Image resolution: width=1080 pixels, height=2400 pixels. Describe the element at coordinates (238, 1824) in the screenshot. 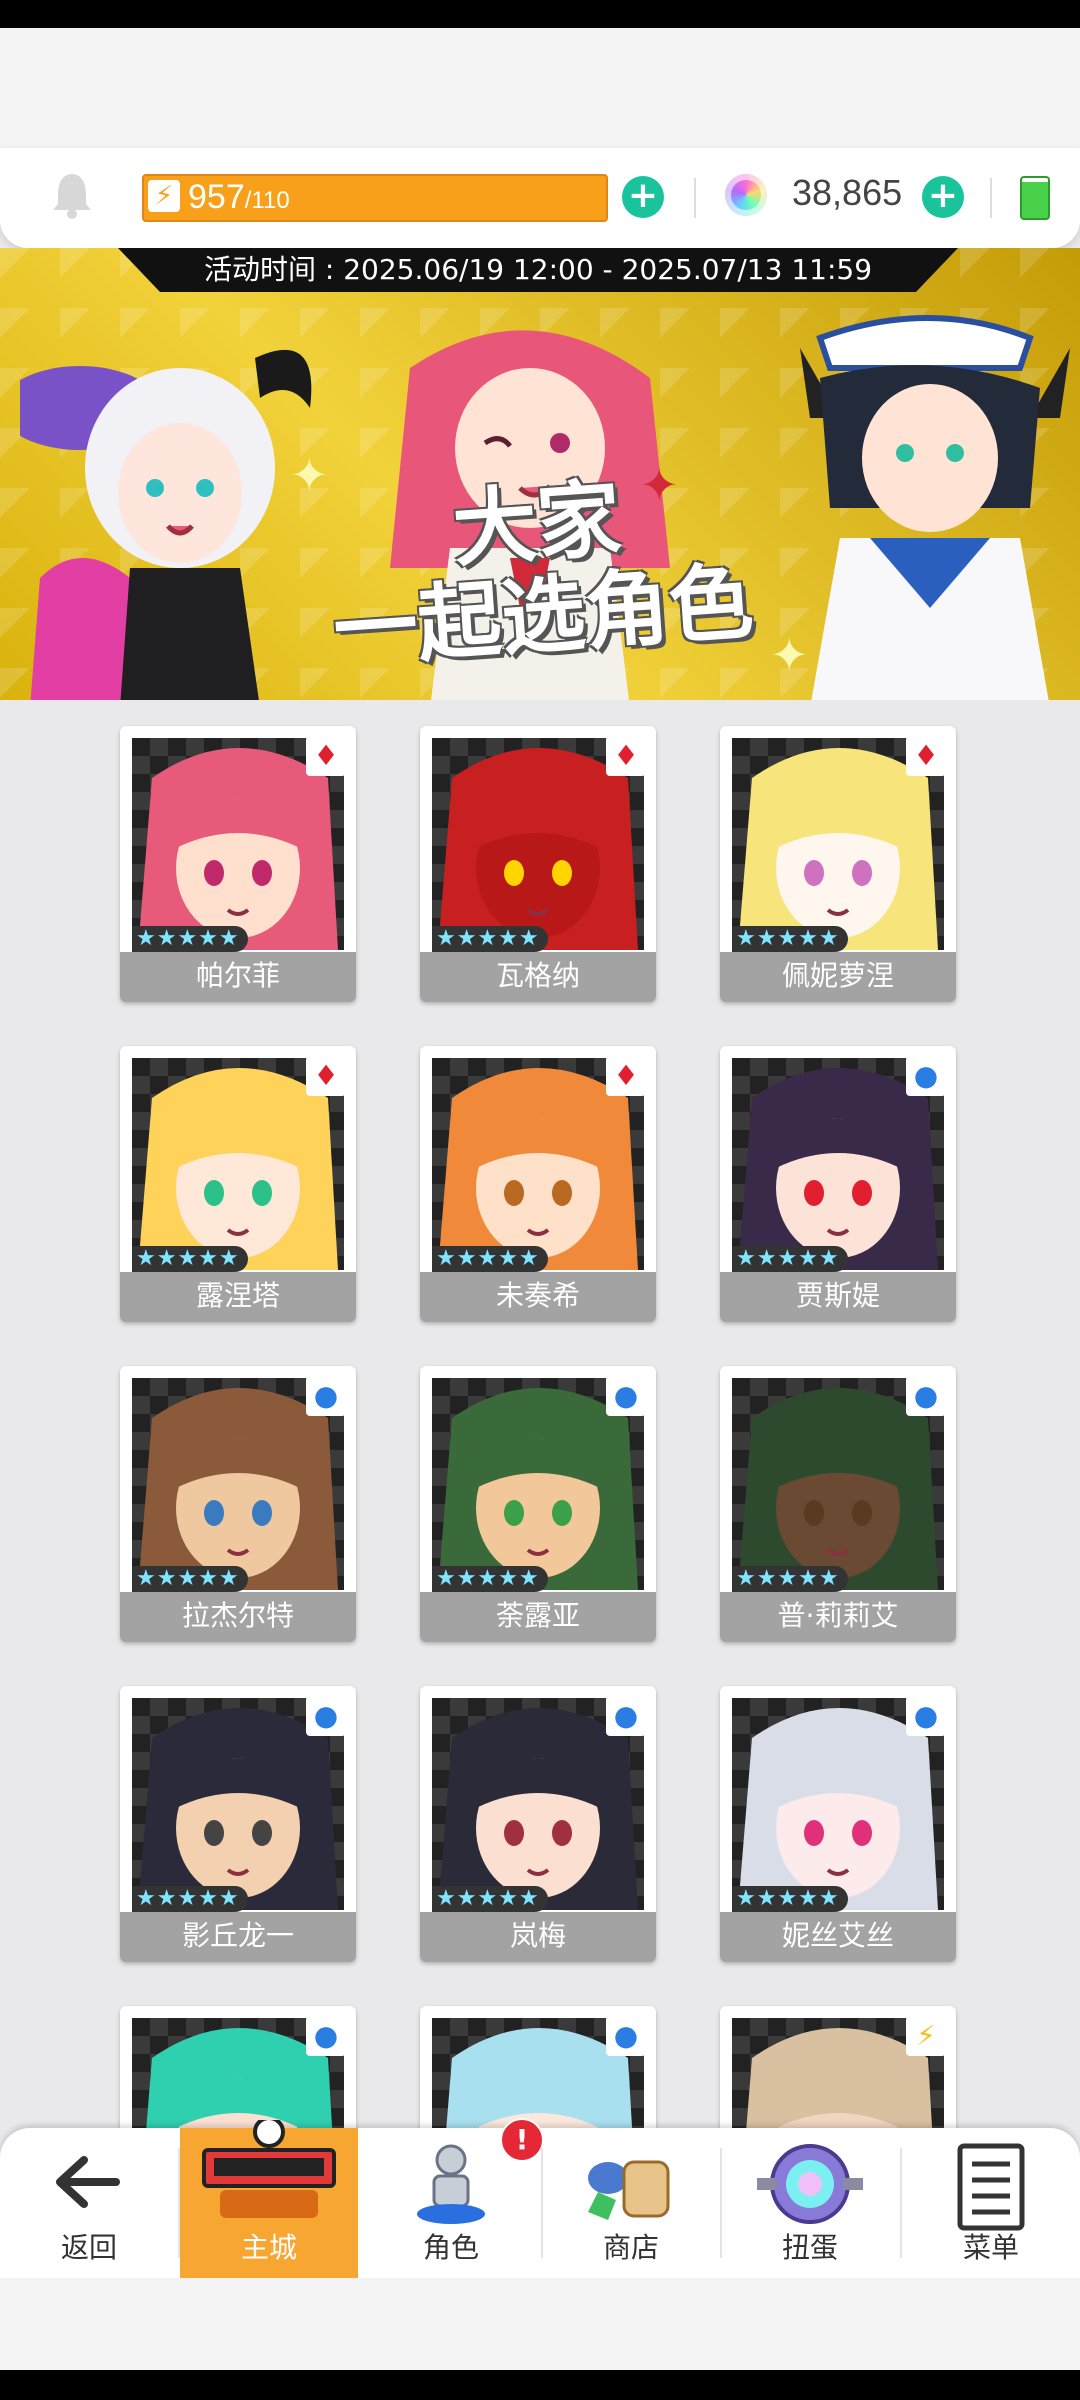

I see `character-card: ● ★★★★★ 影丘龙一` at that location.